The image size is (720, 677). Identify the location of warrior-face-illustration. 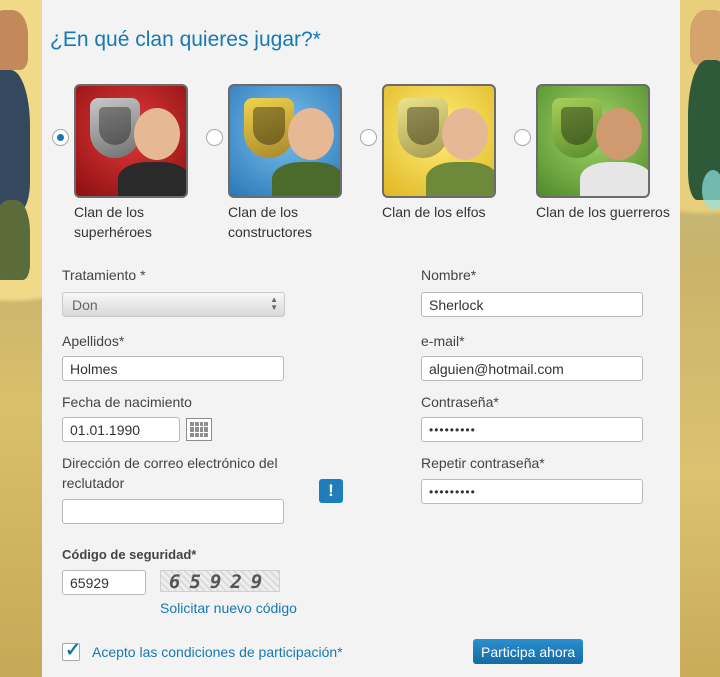
(619, 134).